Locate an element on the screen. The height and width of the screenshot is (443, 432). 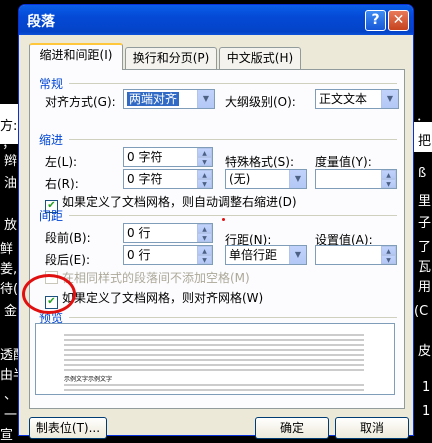
alignment-select: 两端对齐 ▼ is located at coordinates (169, 99).